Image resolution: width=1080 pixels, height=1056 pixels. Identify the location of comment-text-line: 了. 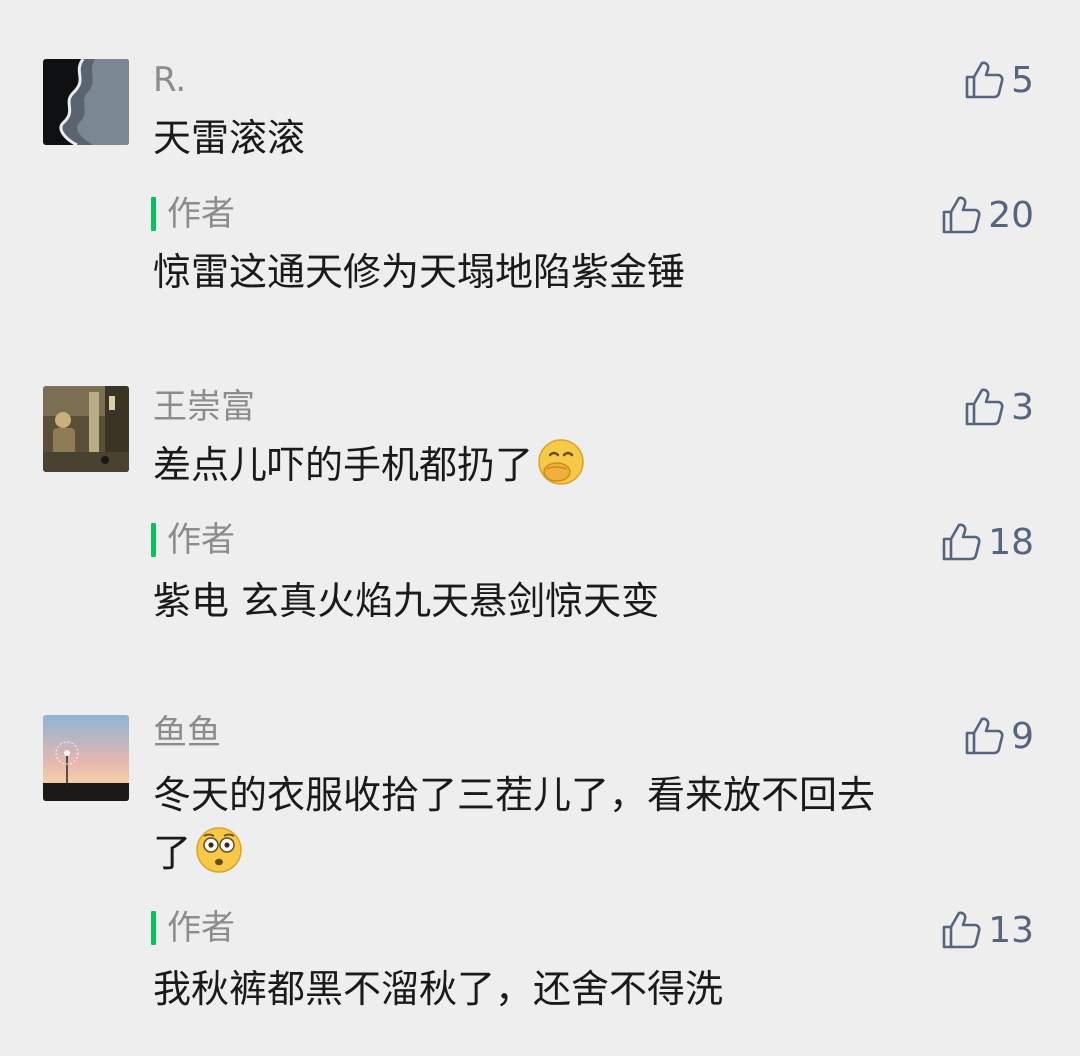
(583, 853).